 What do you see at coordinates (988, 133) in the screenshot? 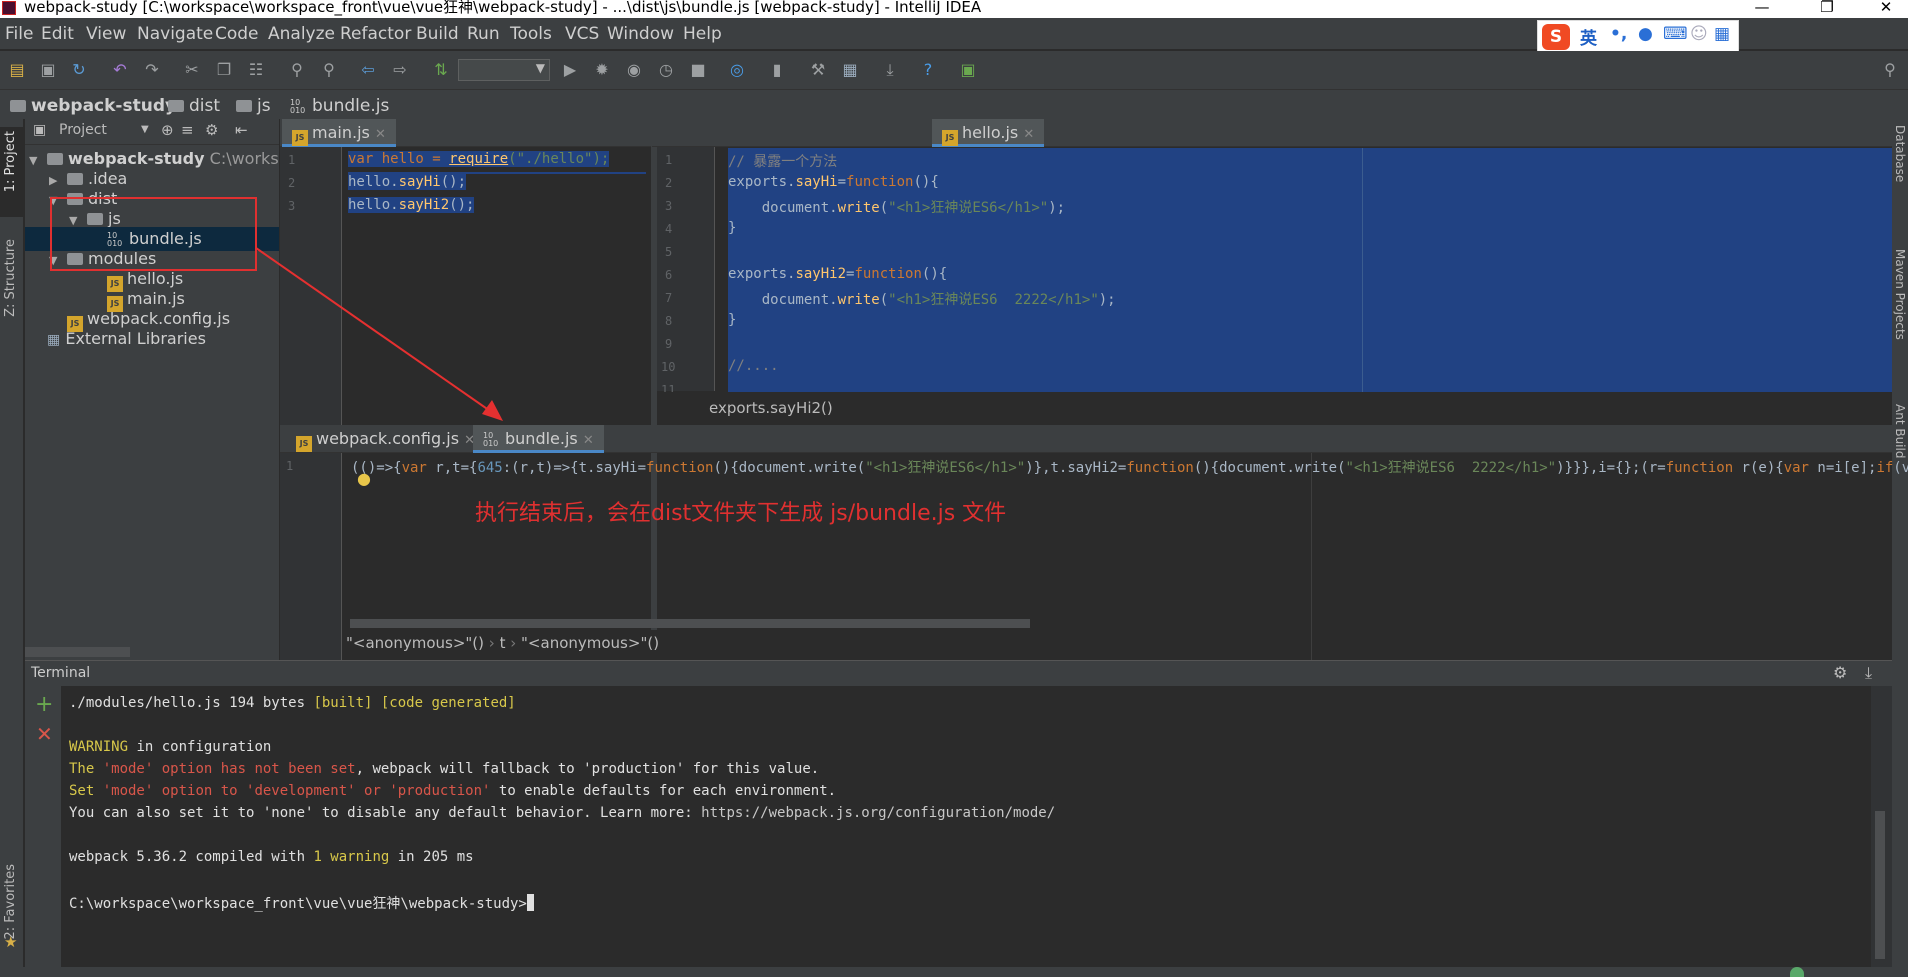
I see `tab-hello-js: JS hello.js ✕` at bounding box center [988, 133].